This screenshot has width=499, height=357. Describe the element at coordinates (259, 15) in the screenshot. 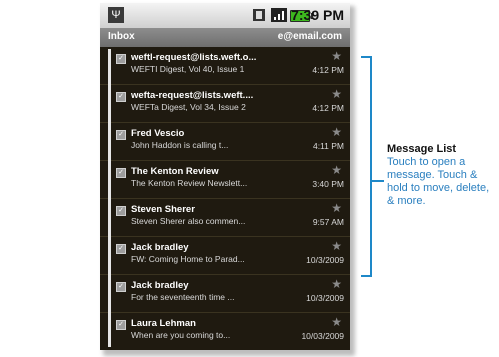

I see `sync-icon` at that location.